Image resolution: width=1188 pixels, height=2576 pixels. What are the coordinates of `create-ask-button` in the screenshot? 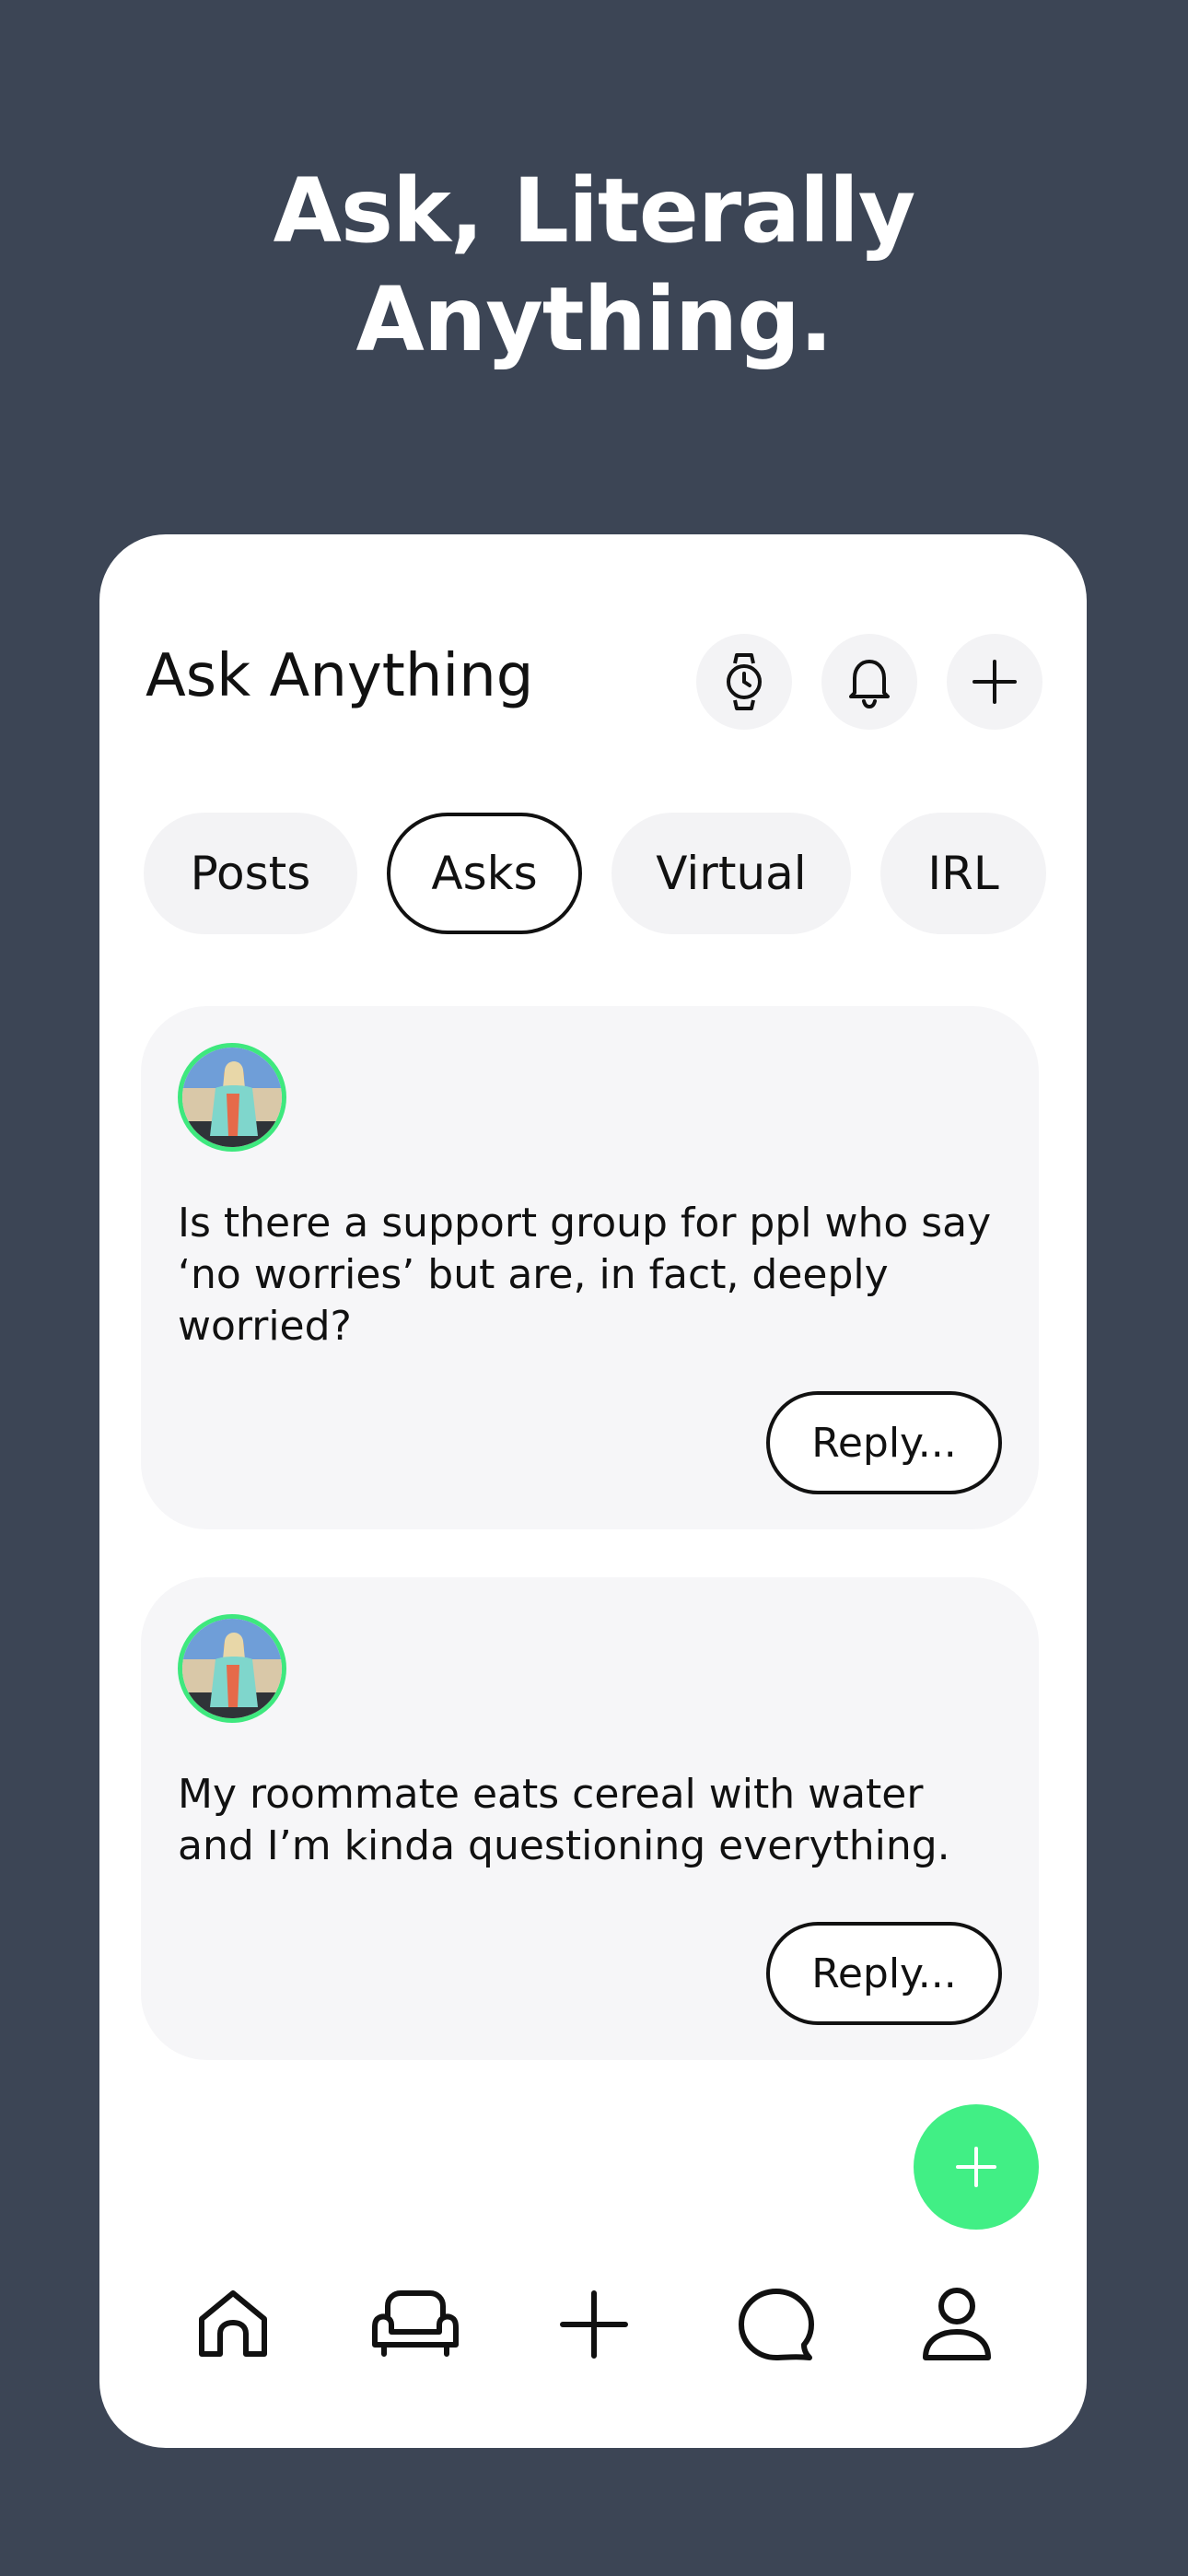 It's located at (976, 2167).